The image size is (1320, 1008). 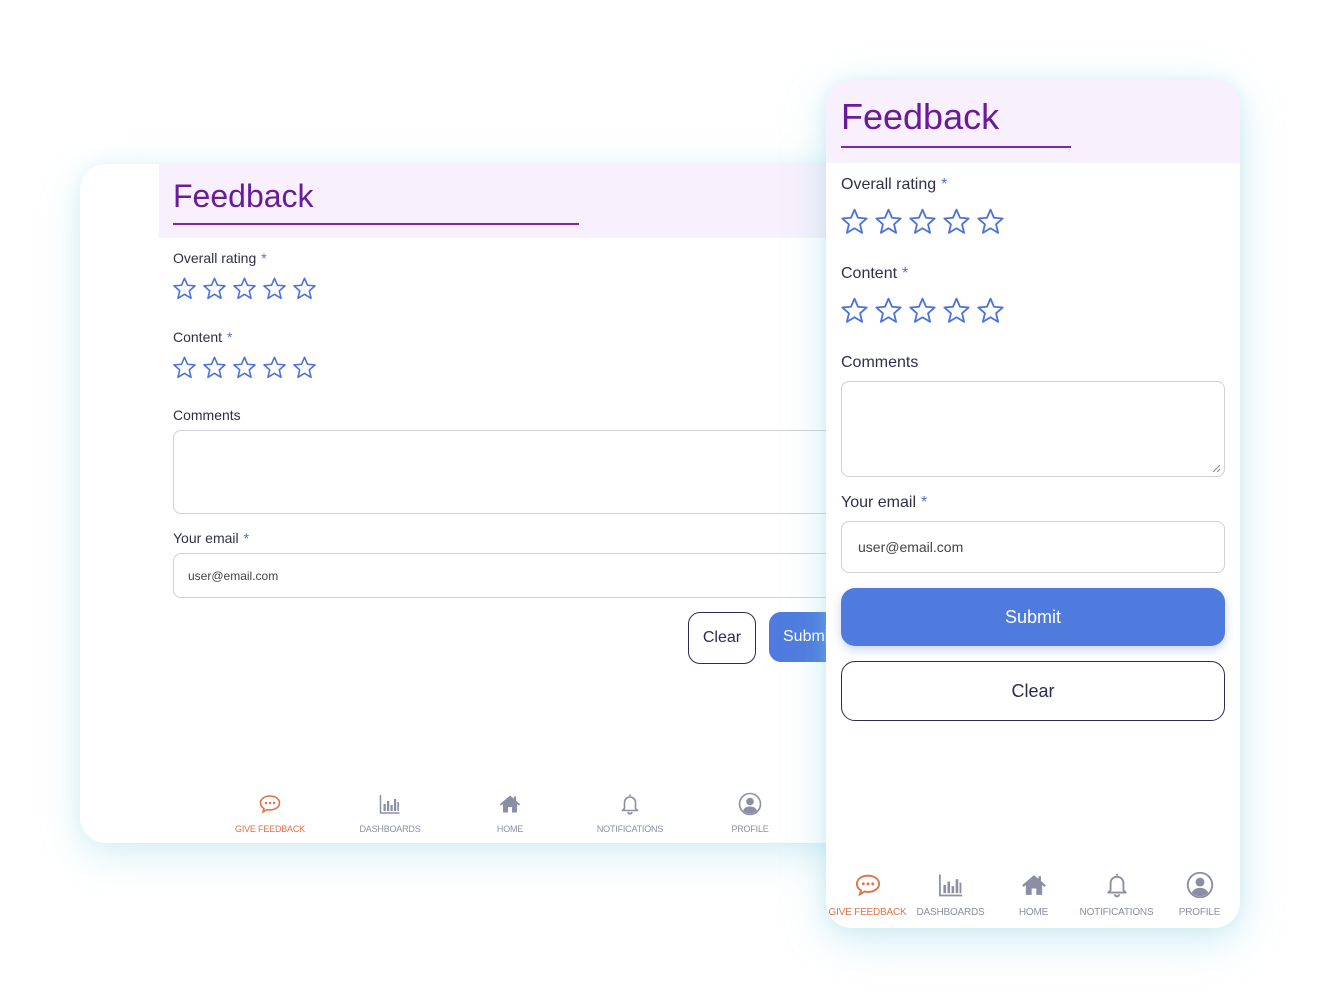 What do you see at coordinates (1033, 617) in the screenshot?
I see `submit-button: Submit` at bounding box center [1033, 617].